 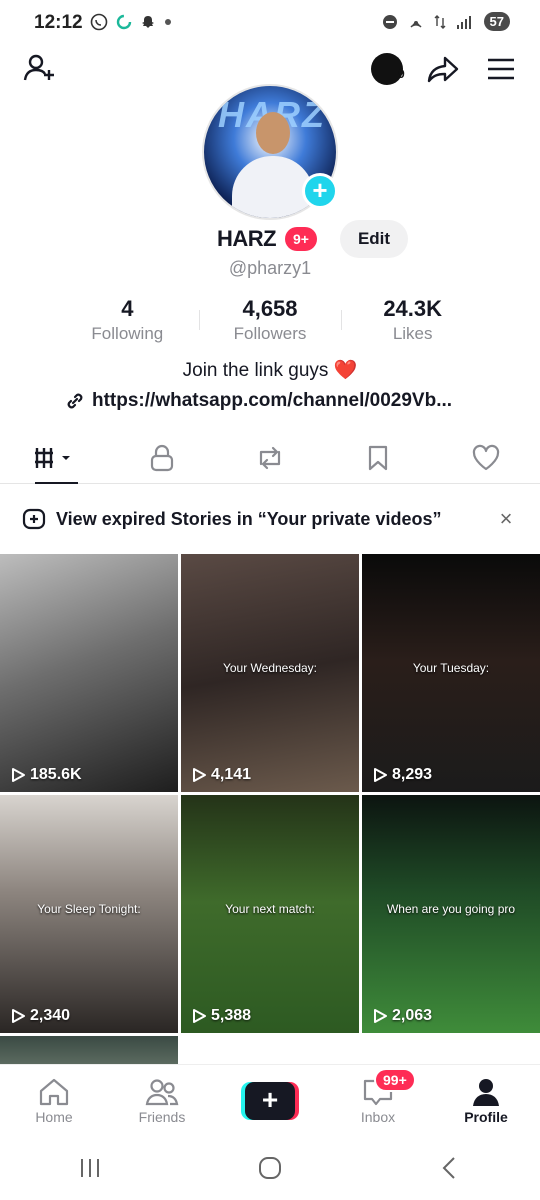 I want to click on view-count-value: 4,141, so click(x=231, y=774).